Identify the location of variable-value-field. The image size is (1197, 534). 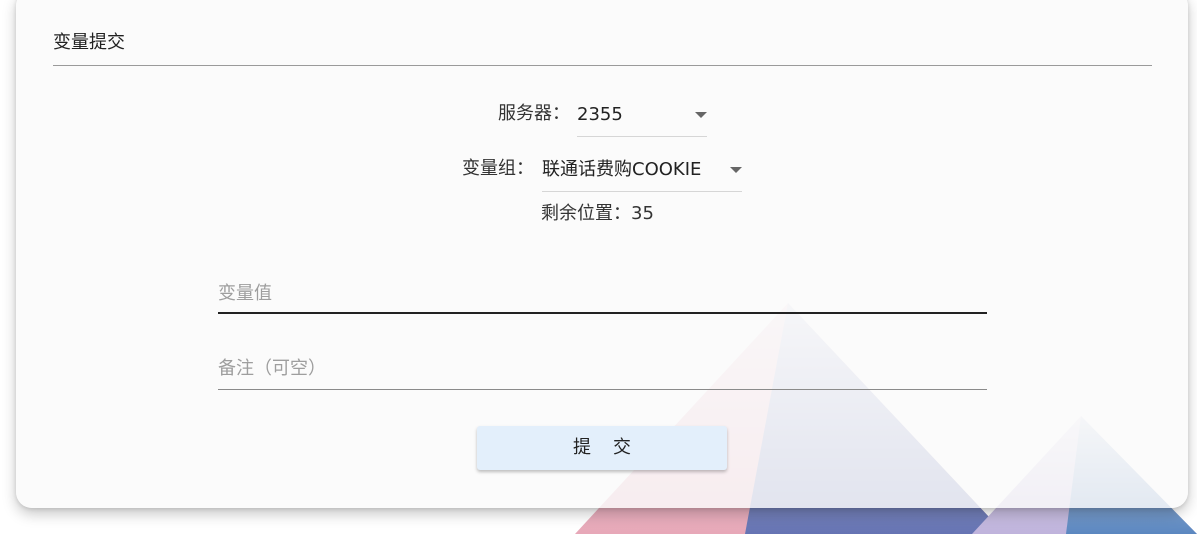
(602, 296).